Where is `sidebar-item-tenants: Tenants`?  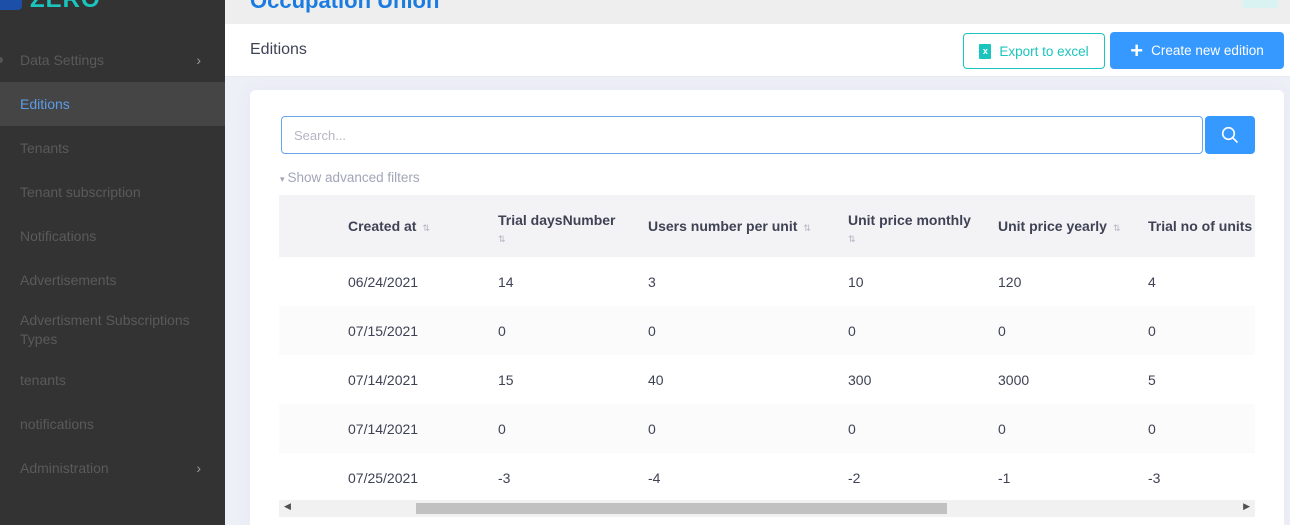 sidebar-item-tenants: Tenants is located at coordinates (112, 148).